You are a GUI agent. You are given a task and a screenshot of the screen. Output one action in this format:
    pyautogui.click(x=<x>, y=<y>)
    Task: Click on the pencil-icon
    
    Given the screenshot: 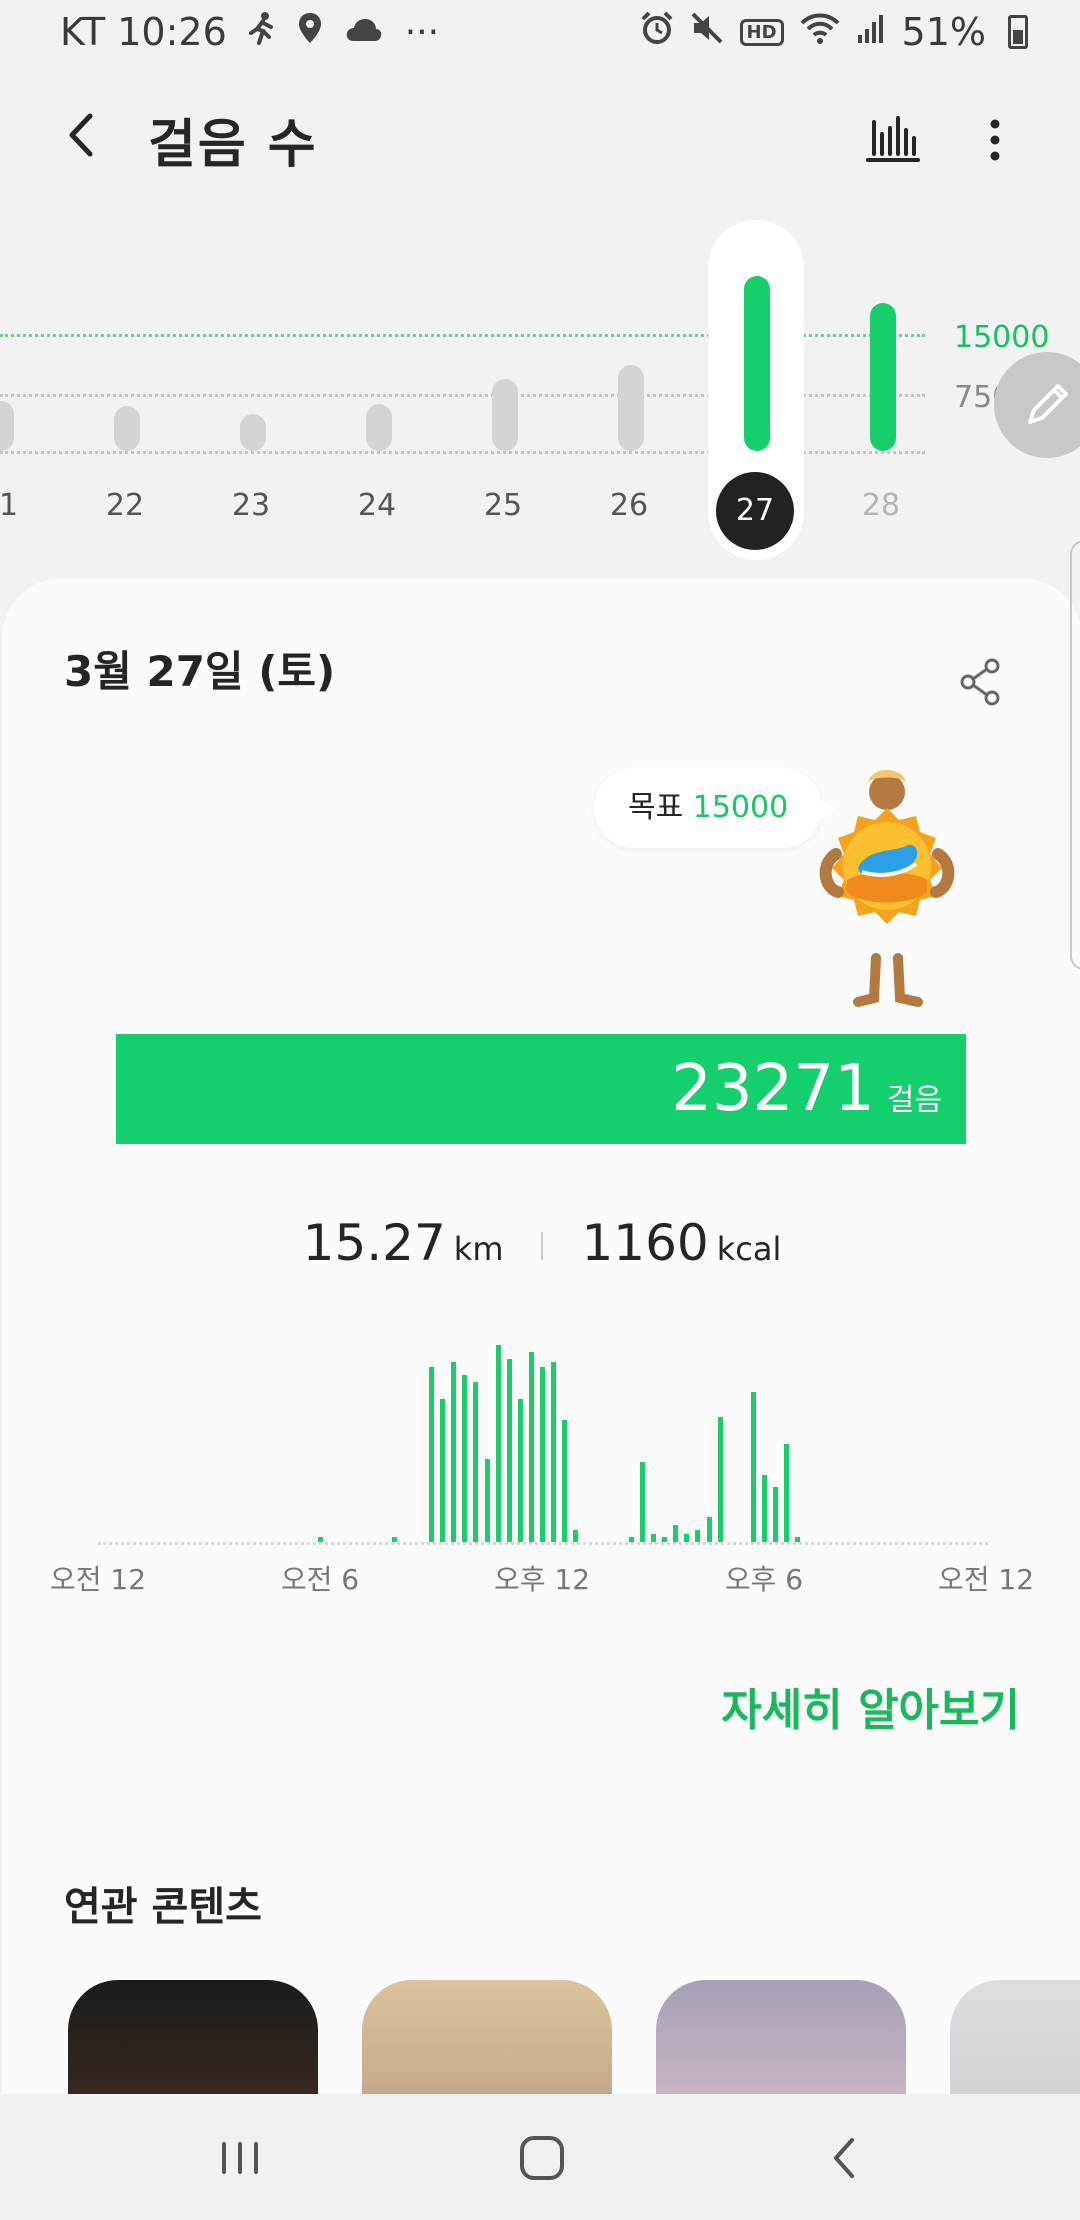 What is the action you would take?
    pyautogui.click(x=1048, y=404)
    